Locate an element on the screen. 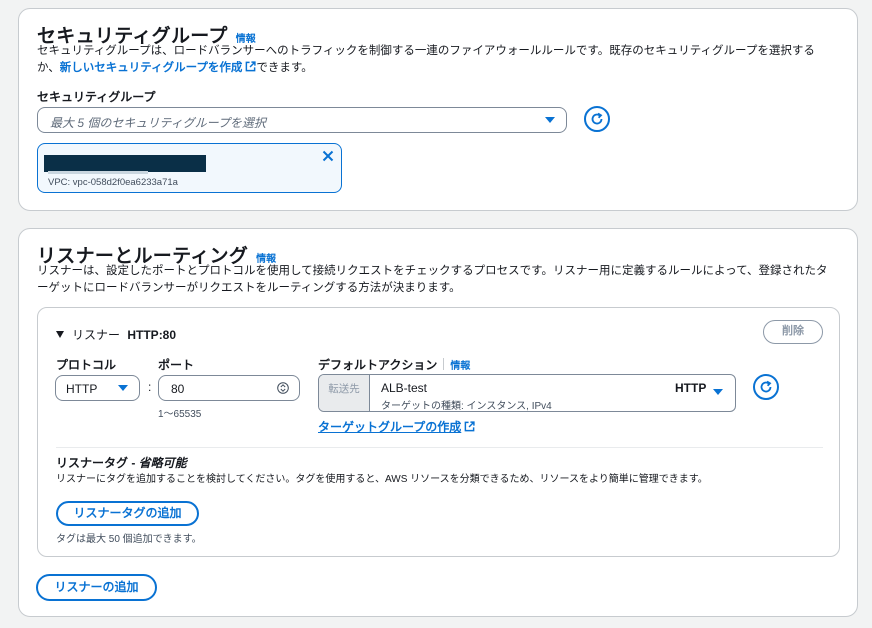 The width and height of the screenshot is (872, 628). forward-to-label: 転送先 is located at coordinates (344, 393).